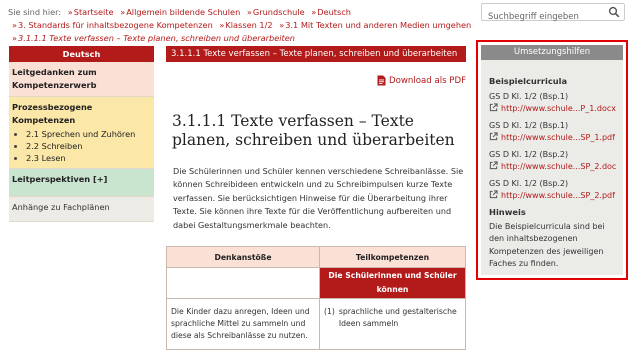 Image resolution: width=640 pixels, height=350 pixels. I want to click on search-icon, so click(614, 12).